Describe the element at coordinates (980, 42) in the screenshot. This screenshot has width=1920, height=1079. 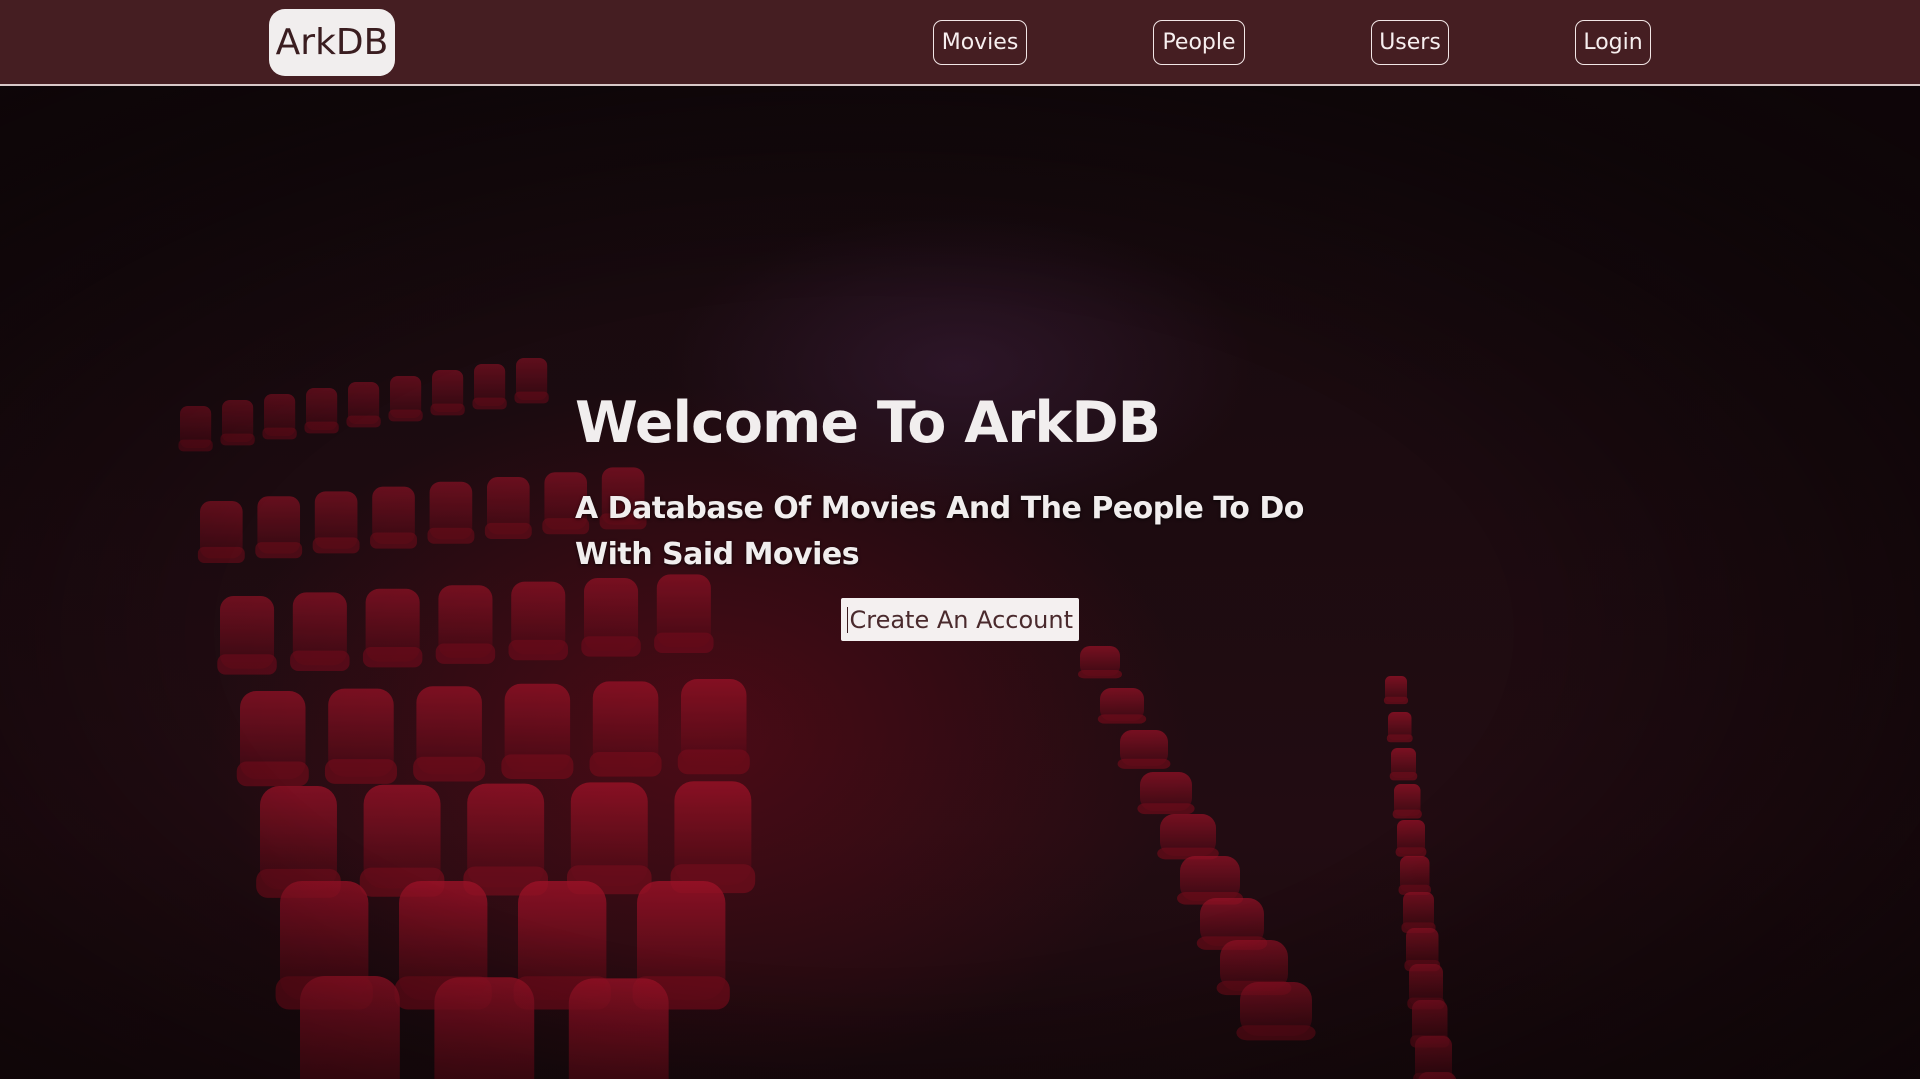
I see `nav-movies-button: Movies` at that location.